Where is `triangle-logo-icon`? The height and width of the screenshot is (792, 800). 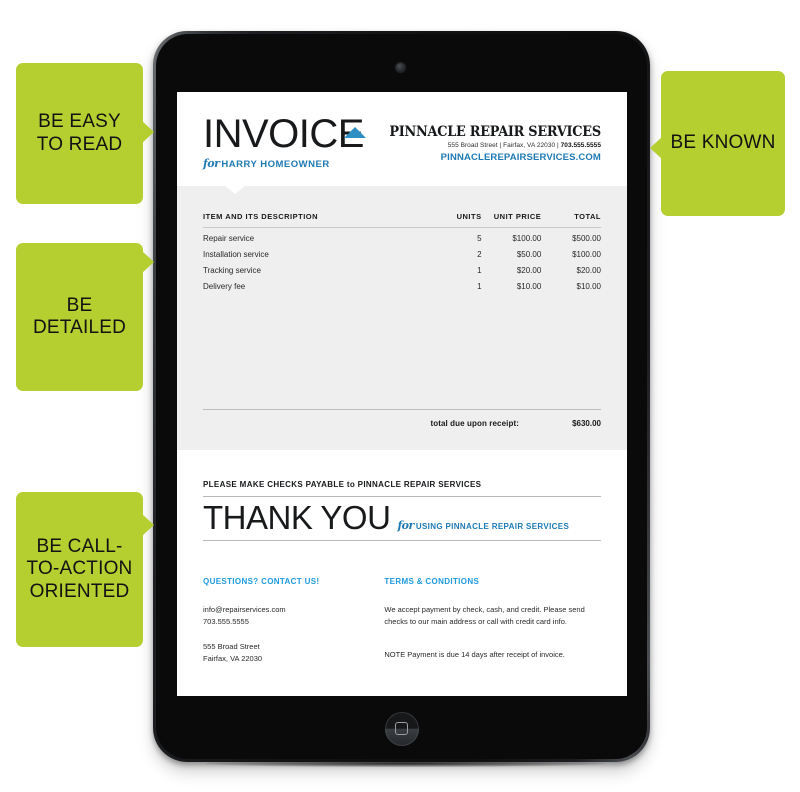
triangle-logo-icon is located at coordinates (355, 132).